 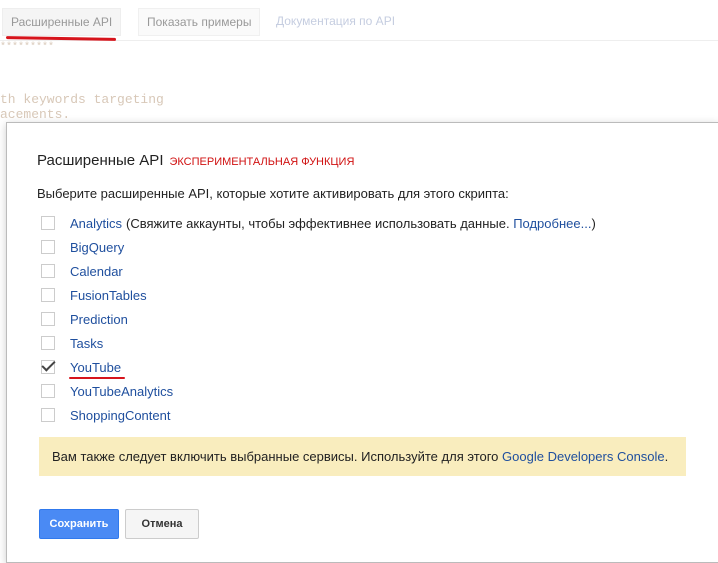 I want to click on api-label: Tasks, so click(x=86, y=343).